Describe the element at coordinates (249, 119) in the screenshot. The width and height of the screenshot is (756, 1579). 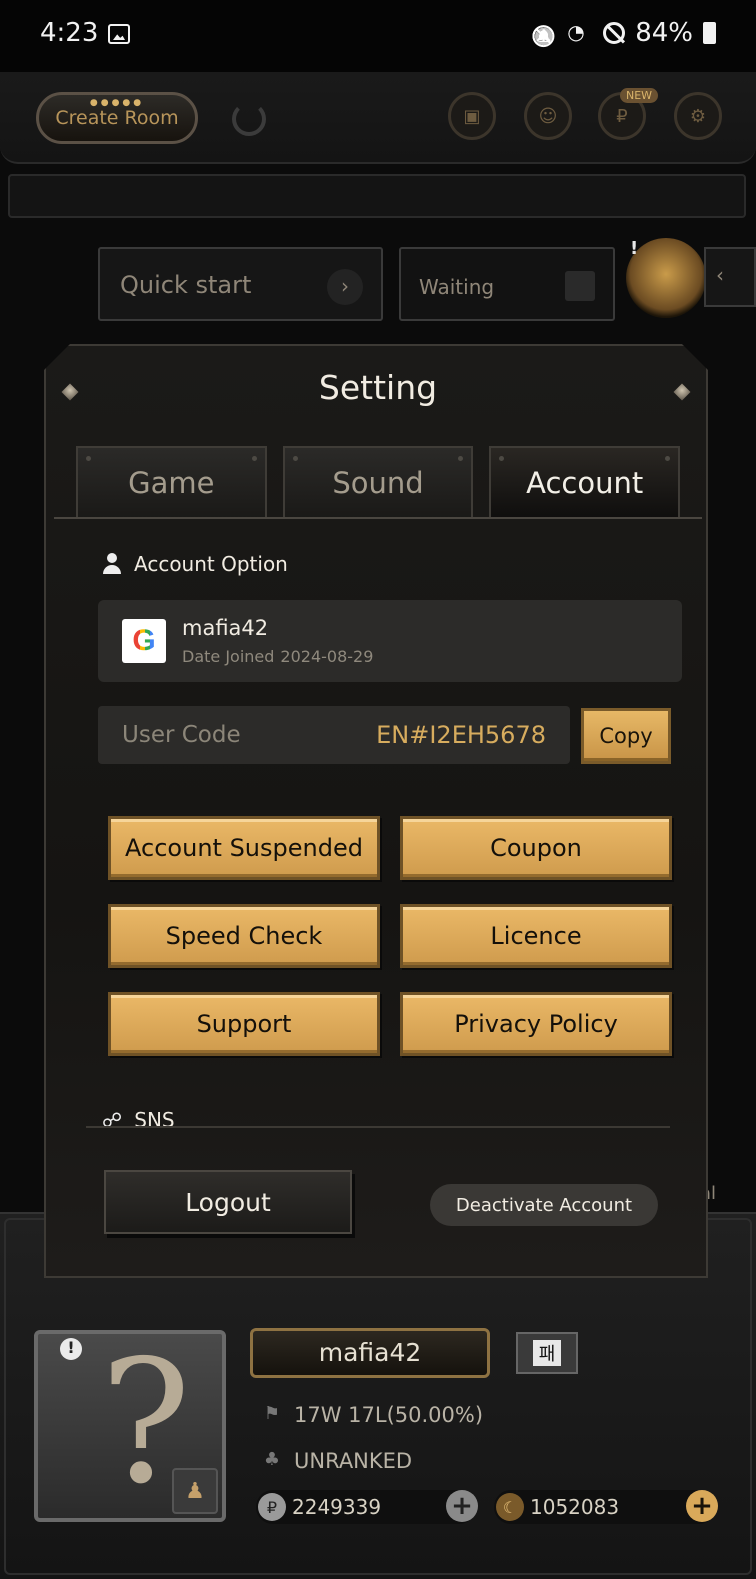
I see `refresh-icon` at that location.